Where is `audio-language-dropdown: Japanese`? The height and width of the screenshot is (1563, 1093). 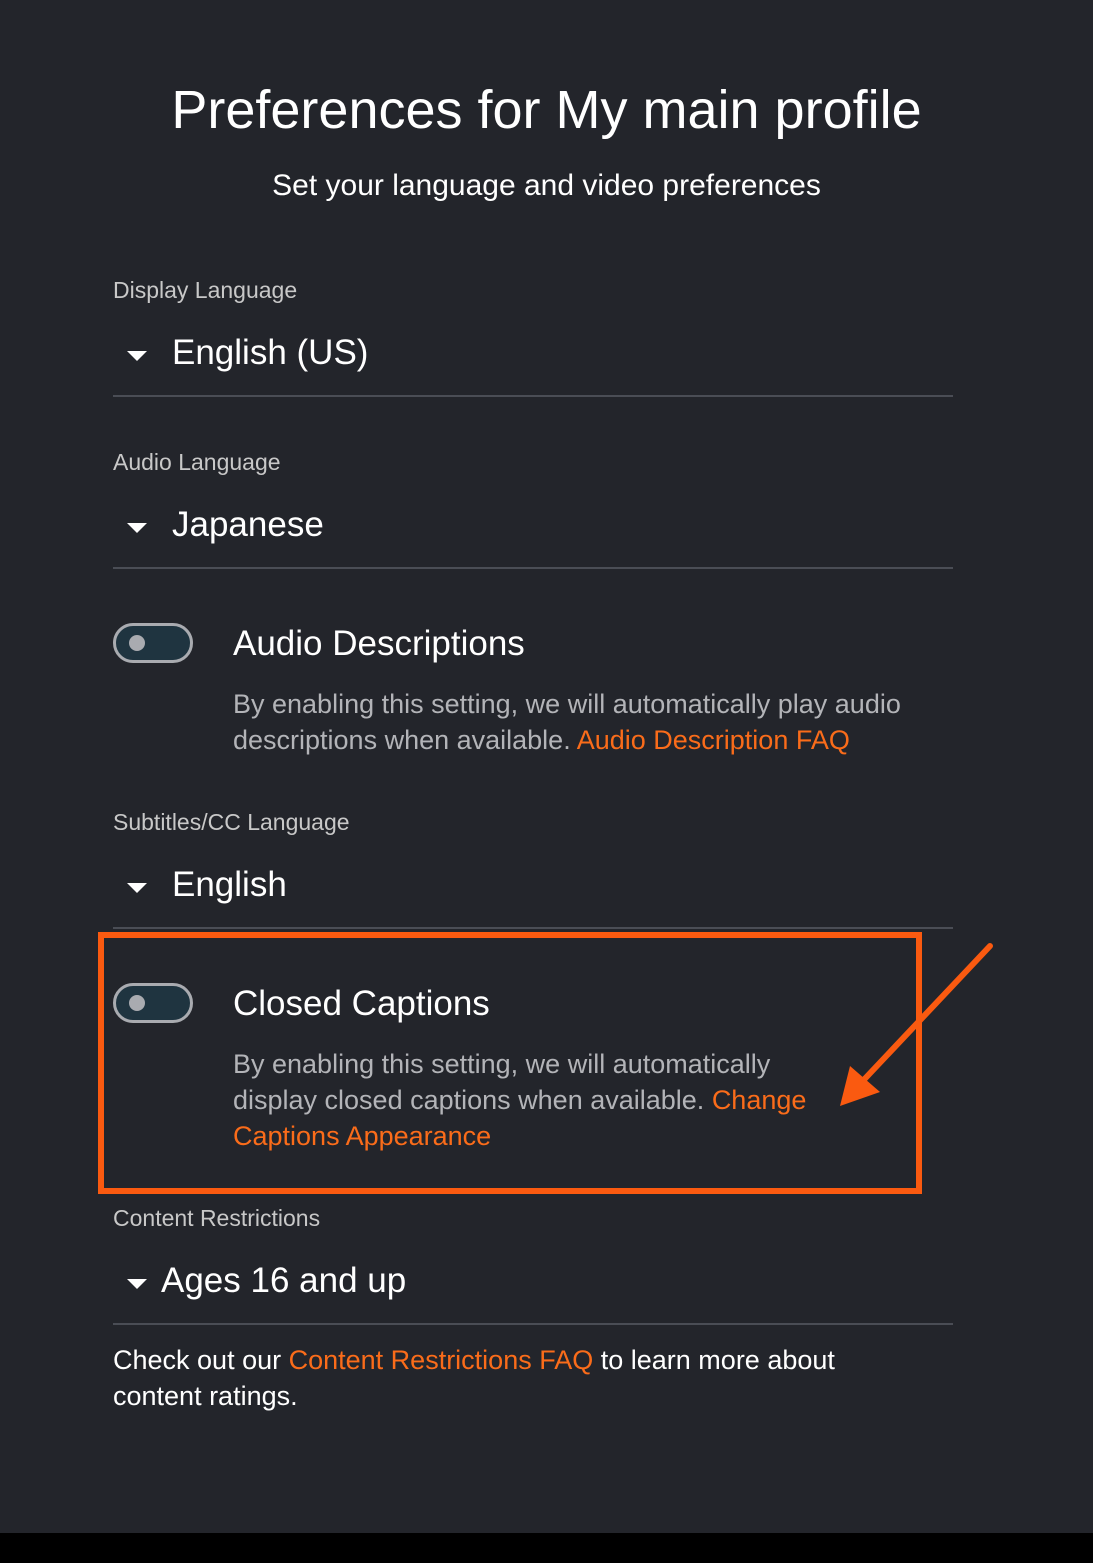 audio-language-dropdown: Japanese is located at coordinates (533, 531).